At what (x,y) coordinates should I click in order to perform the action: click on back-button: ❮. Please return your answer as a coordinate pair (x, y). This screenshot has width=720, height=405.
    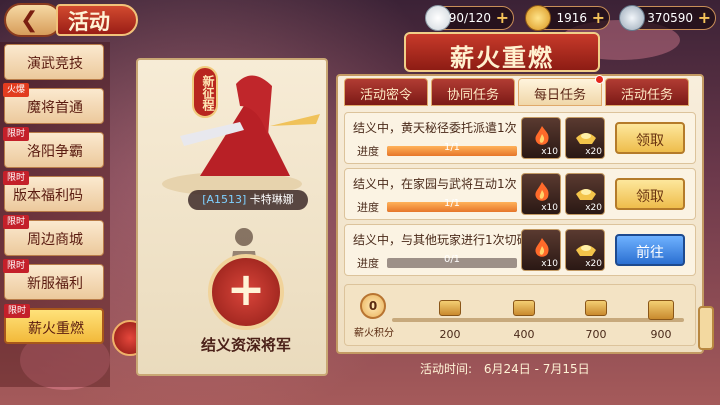
    Looking at the image, I should click on (33, 20).